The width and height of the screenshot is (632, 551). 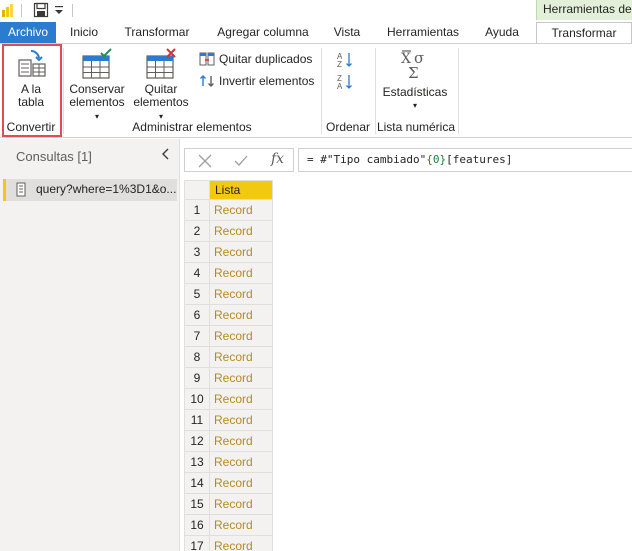 I want to click on sort-ascending-icon: A Z, so click(x=344, y=60).